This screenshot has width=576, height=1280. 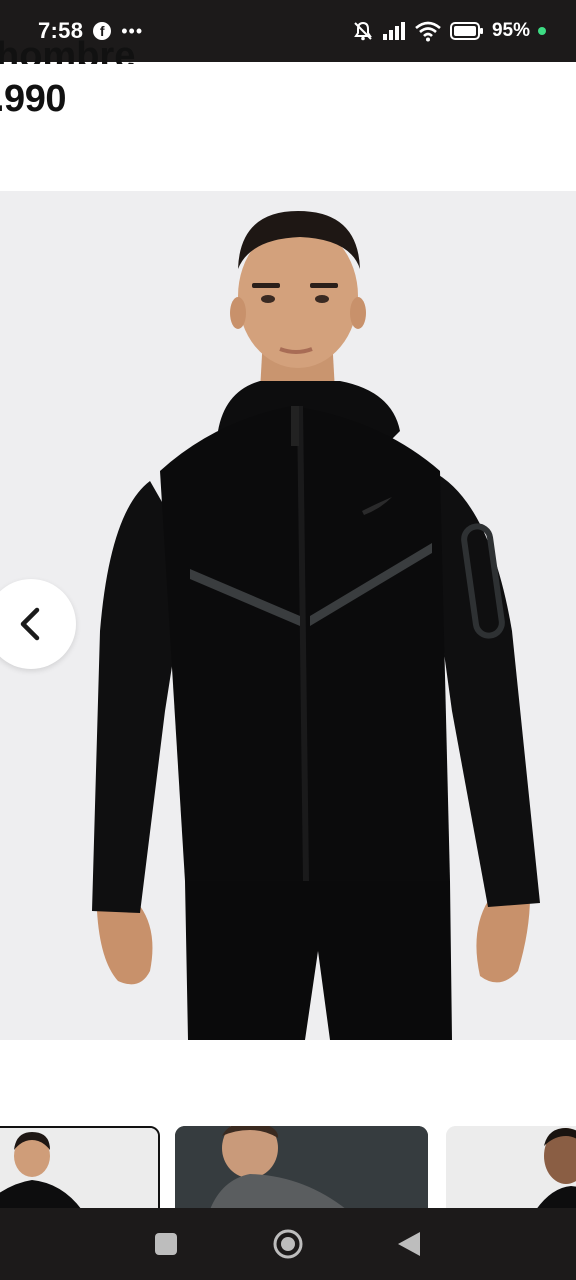 I want to click on thumbnail-1-image, so click(x=79, y=1169).